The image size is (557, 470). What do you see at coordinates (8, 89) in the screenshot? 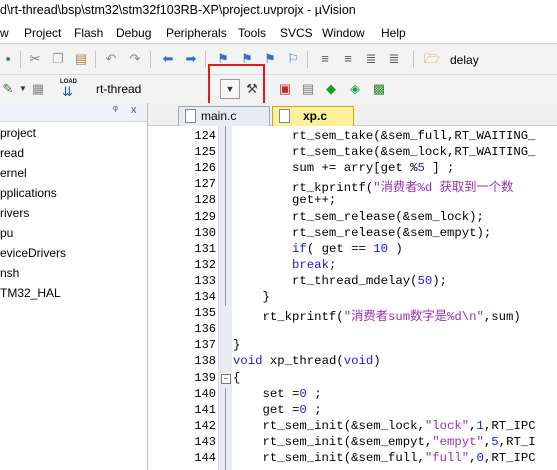
I see `rebuild-icon: ✎` at bounding box center [8, 89].